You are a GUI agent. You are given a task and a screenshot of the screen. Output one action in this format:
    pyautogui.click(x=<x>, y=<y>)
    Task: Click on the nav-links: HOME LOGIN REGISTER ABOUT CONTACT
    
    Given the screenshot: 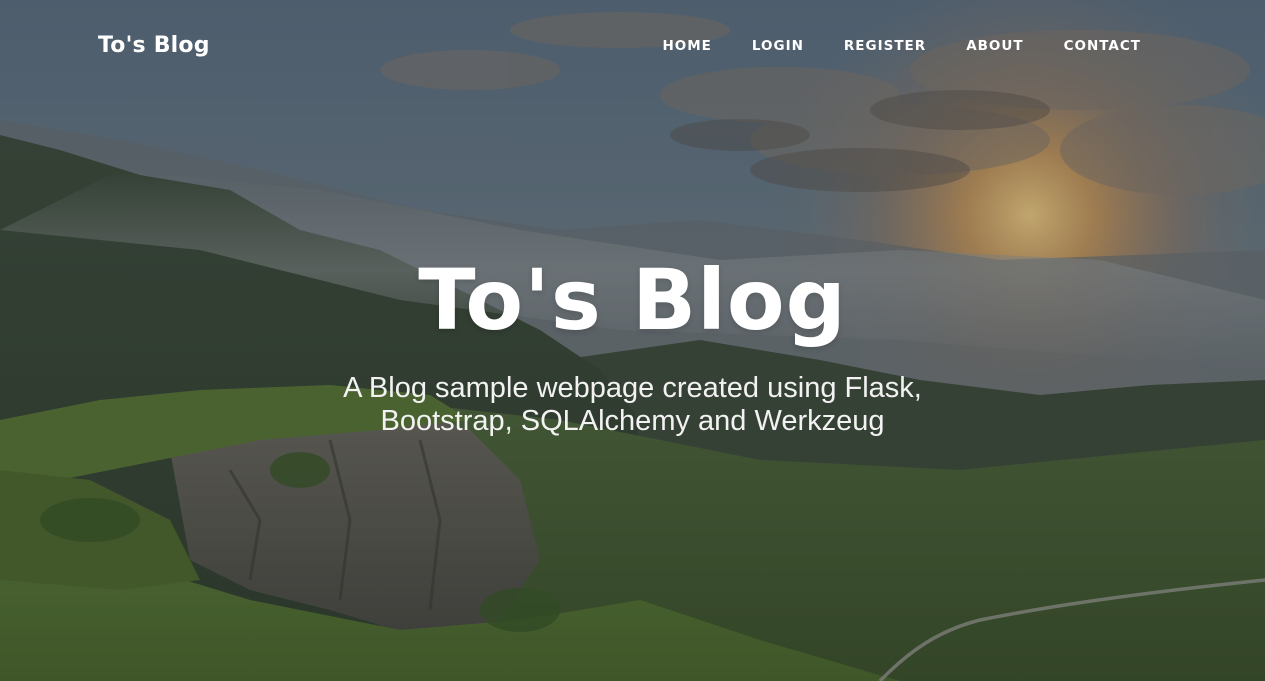 What is the action you would take?
    pyautogui.click(x=901, y=46)
    